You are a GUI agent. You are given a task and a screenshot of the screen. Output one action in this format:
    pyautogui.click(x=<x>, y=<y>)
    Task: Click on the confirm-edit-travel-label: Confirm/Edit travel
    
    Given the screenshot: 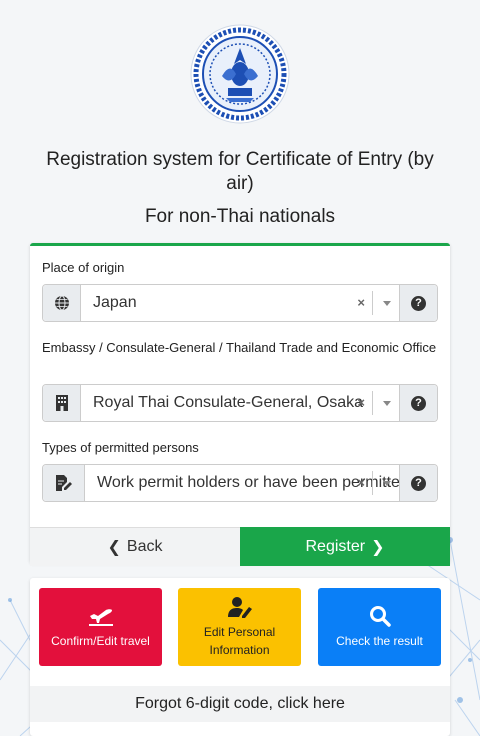 What is the action you would take?
    pyautogui.click(x=100, y=641)
    